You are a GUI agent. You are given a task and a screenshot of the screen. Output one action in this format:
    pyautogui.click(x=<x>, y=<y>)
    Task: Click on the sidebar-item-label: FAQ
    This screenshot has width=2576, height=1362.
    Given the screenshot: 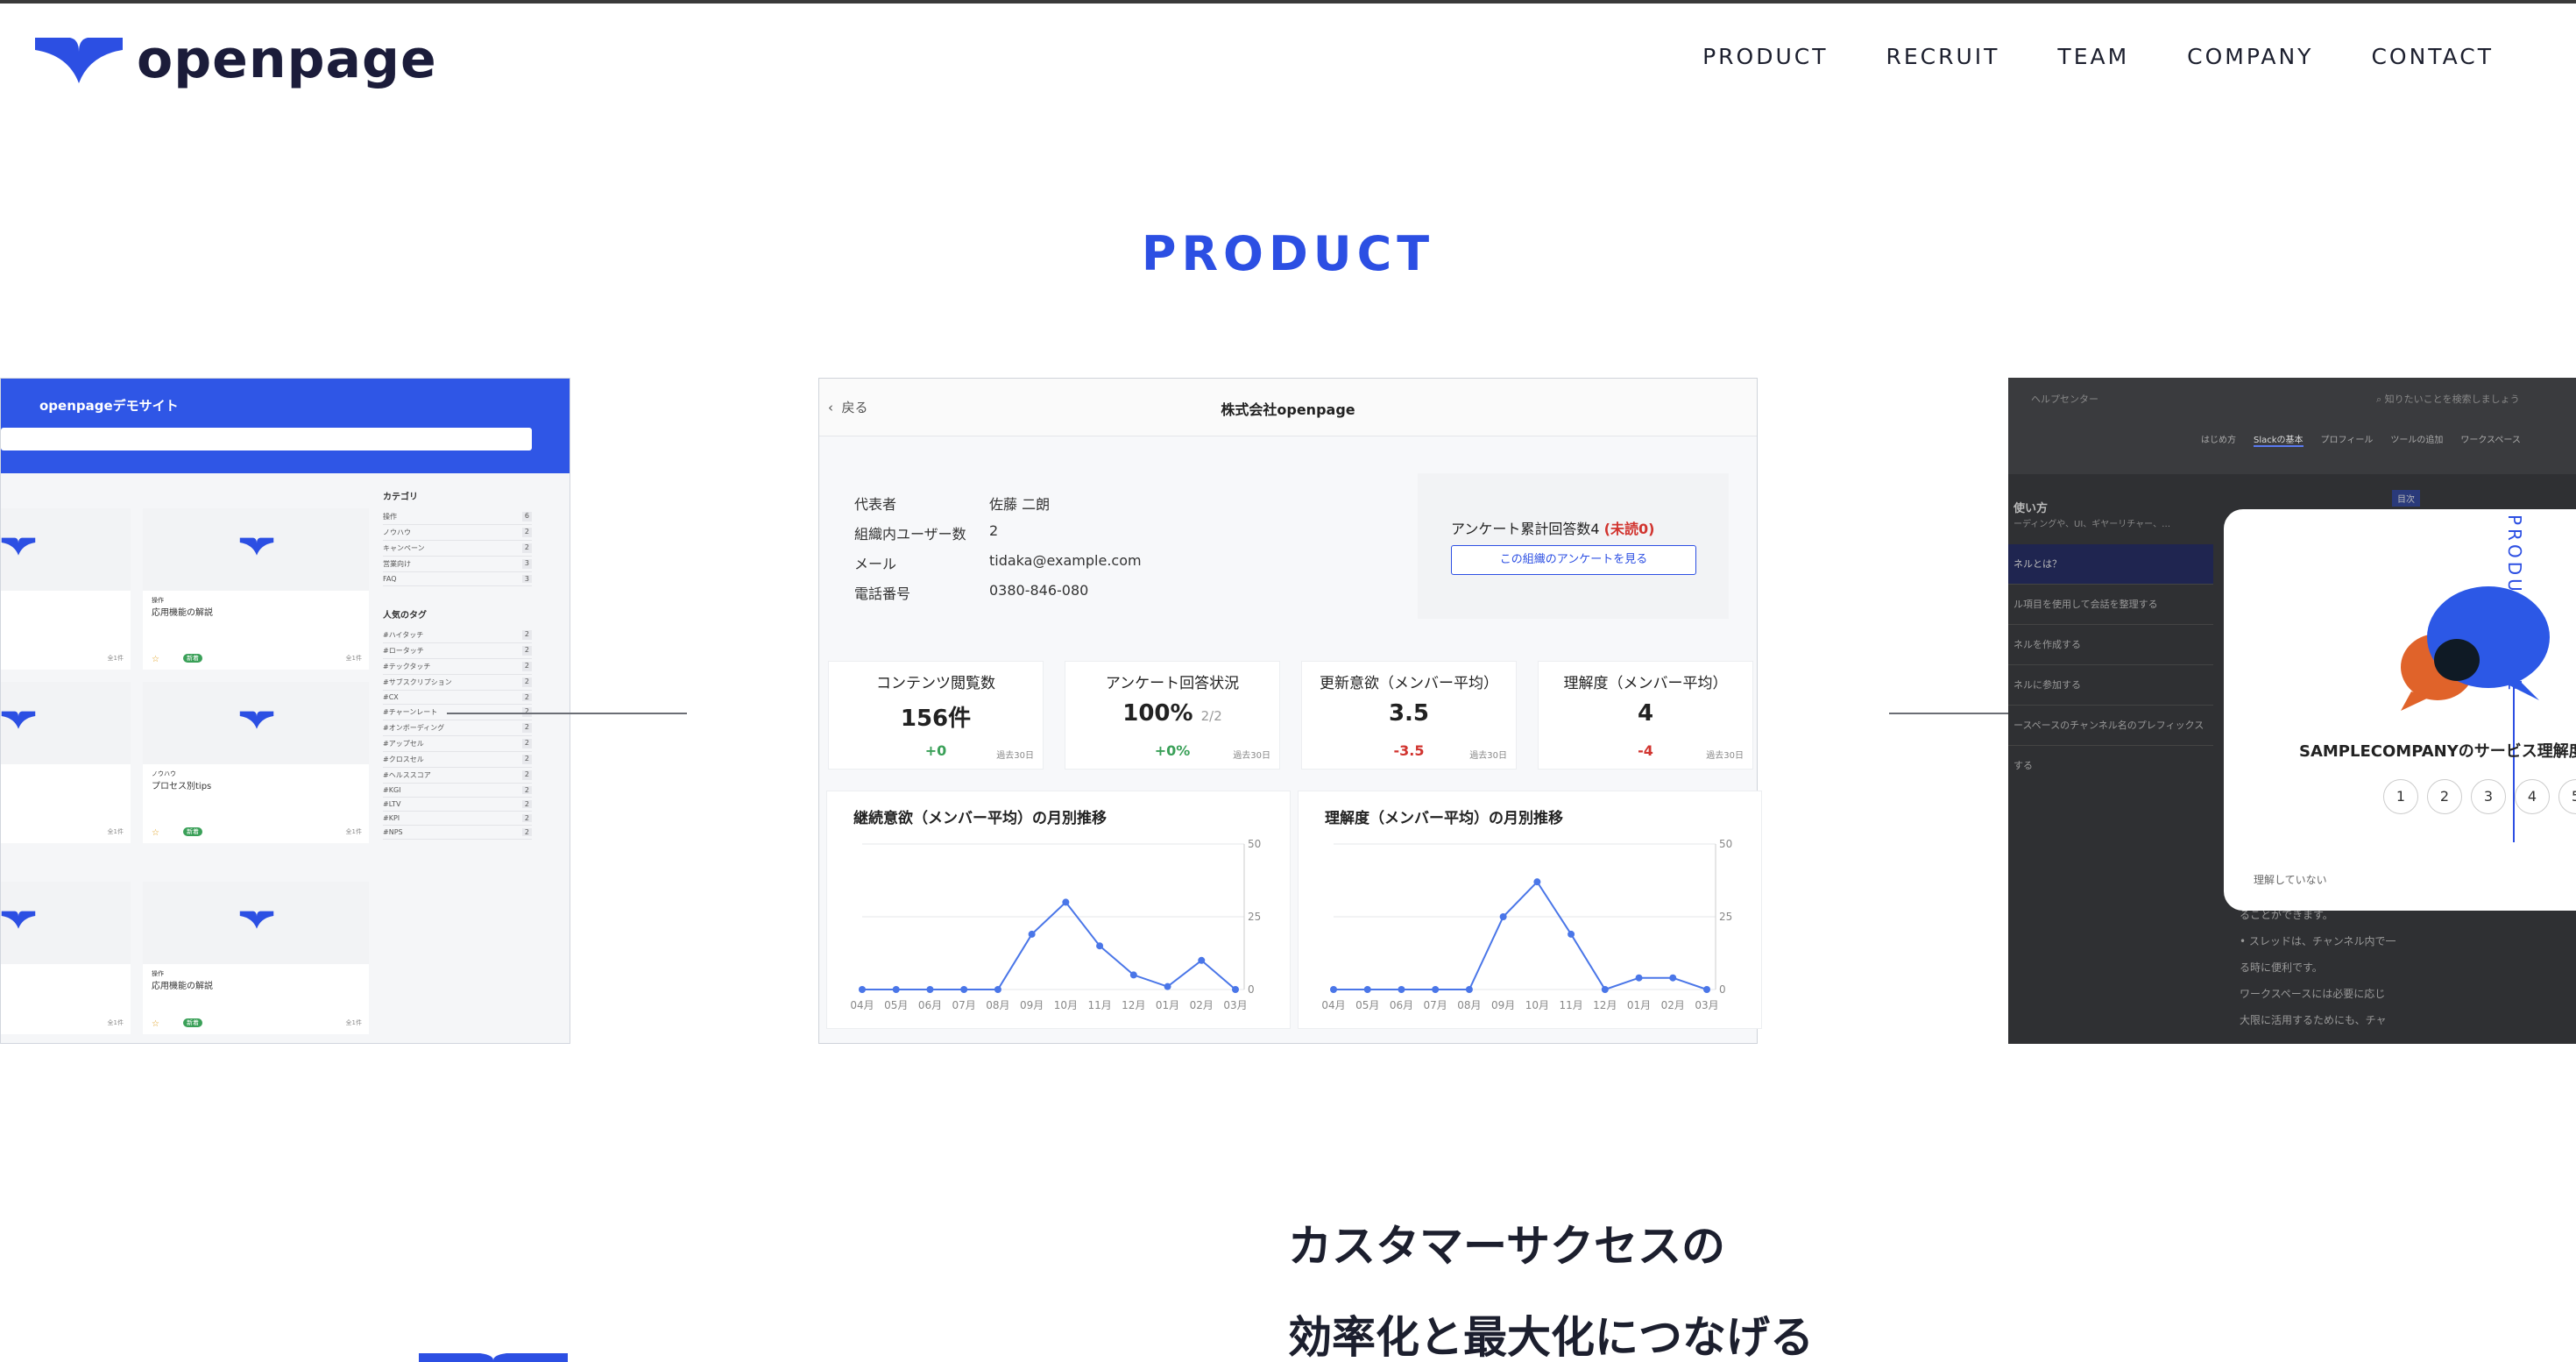 What is the action you would take?
    pyautogui.click(x=390, y=579)
    